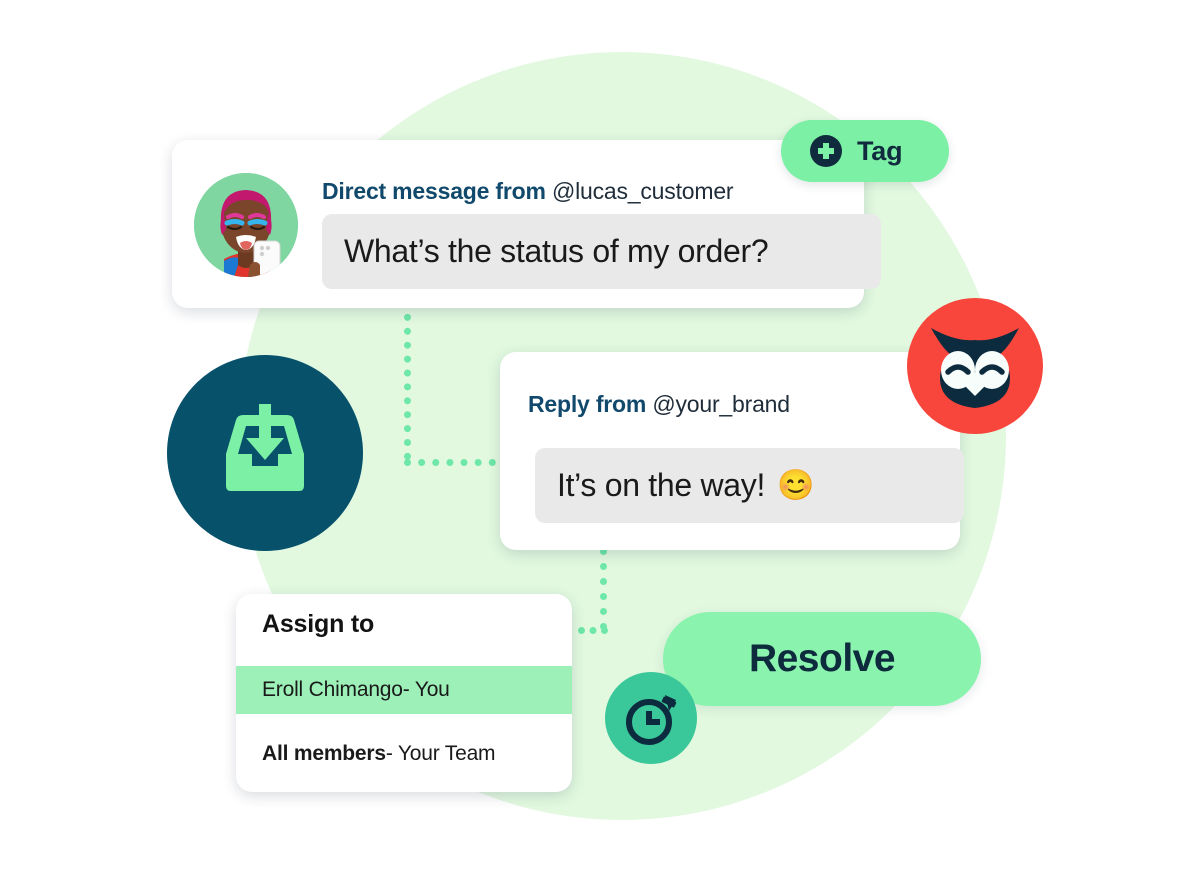  Describe the element at coordinates (880, 150) in the screenshot. I see `tag-button-label: Tag` at that location.